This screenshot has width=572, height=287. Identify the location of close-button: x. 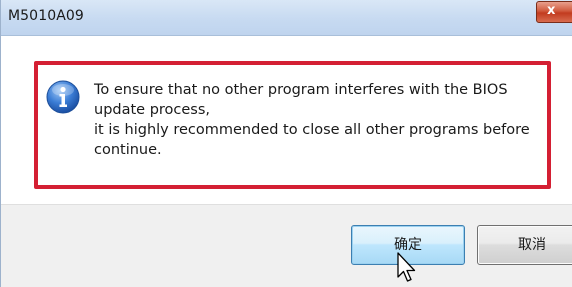
(554, 12).